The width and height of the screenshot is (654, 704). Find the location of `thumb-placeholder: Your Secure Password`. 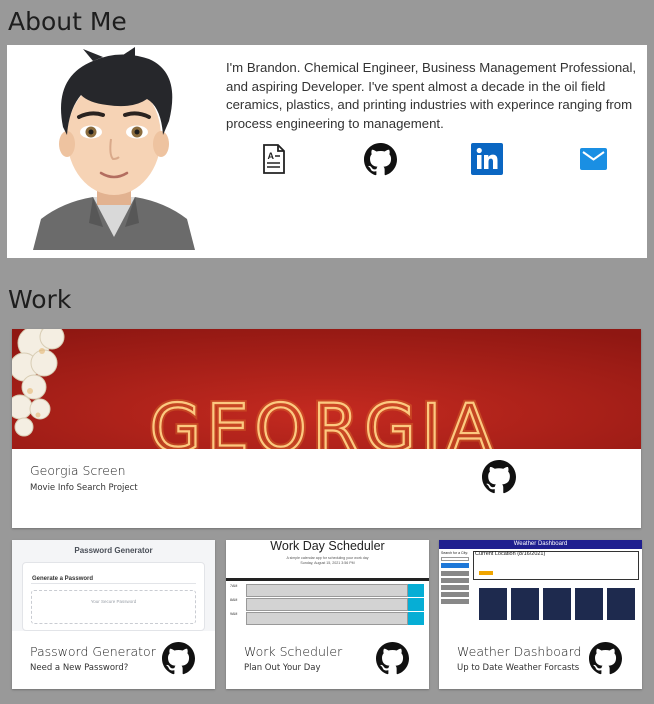

thumb-placeholder: Your Secure Password is located at coordinates (113, 607).